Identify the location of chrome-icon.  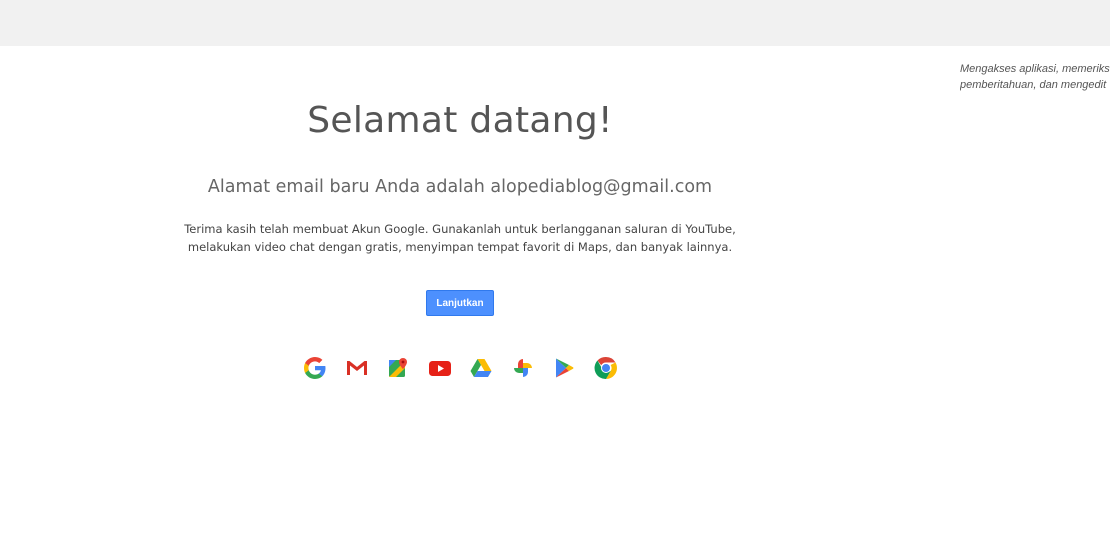
(606, 368).